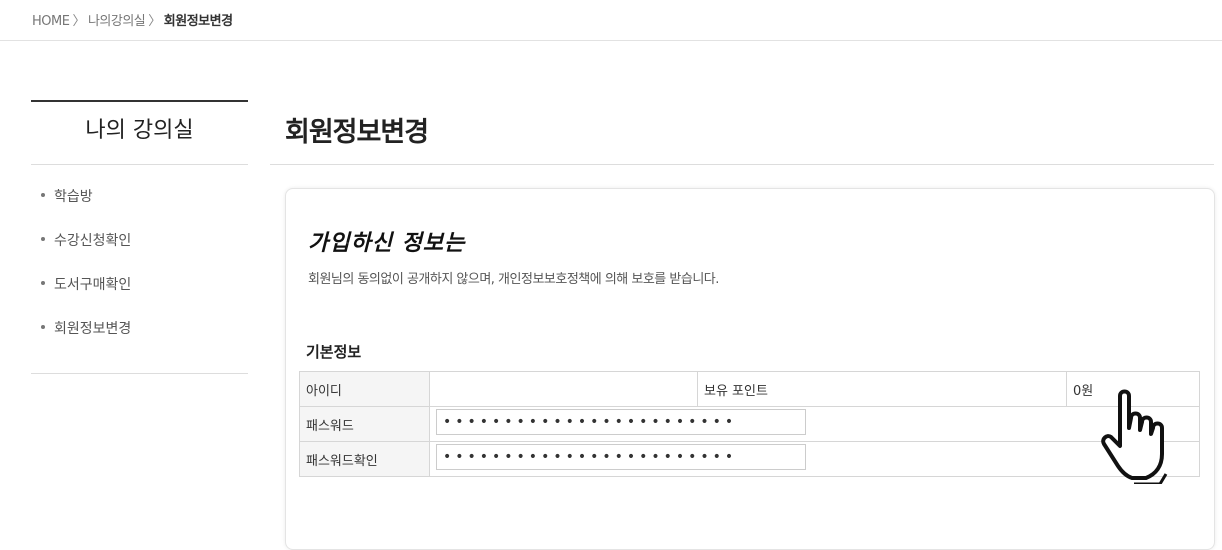  What do you see at coordinates (814, 424) in the screenshot?
I see `password-cell: ••••••••••••••••••••••••` at bounding box center [814, 424].